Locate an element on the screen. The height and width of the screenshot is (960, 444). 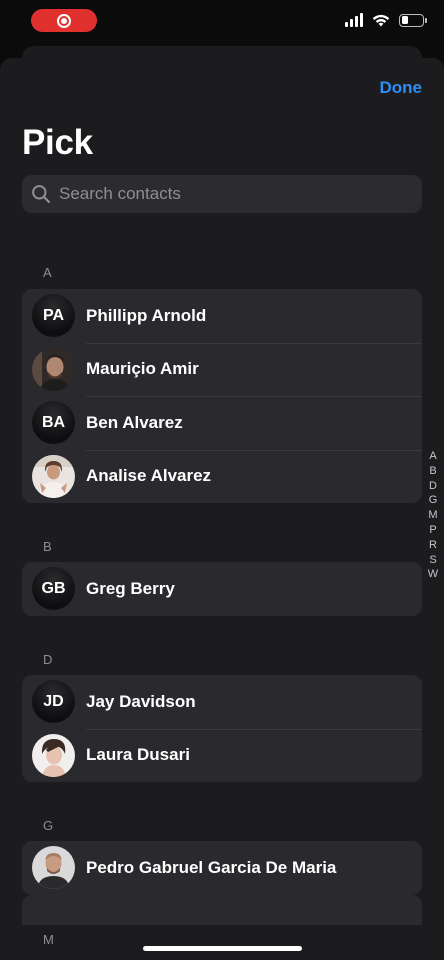
section-header-b: B is located at coordinates (47, 546).